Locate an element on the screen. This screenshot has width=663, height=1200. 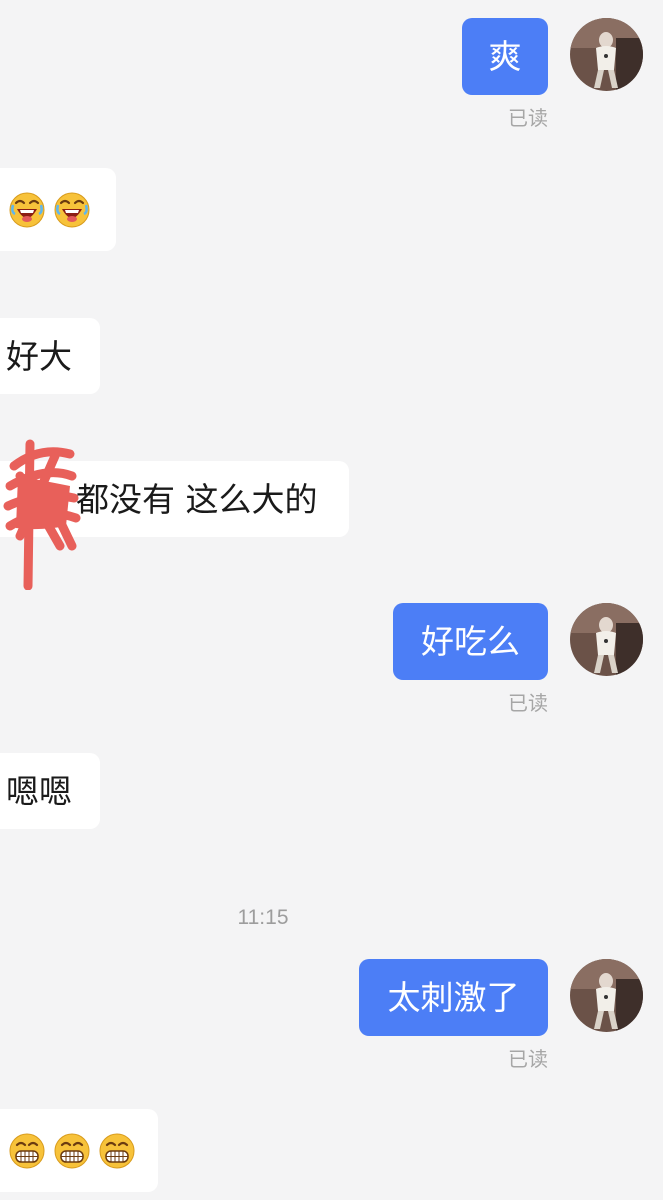
outgoing-message-bubble: 太刺激了 is located at coordinates (453, 997).